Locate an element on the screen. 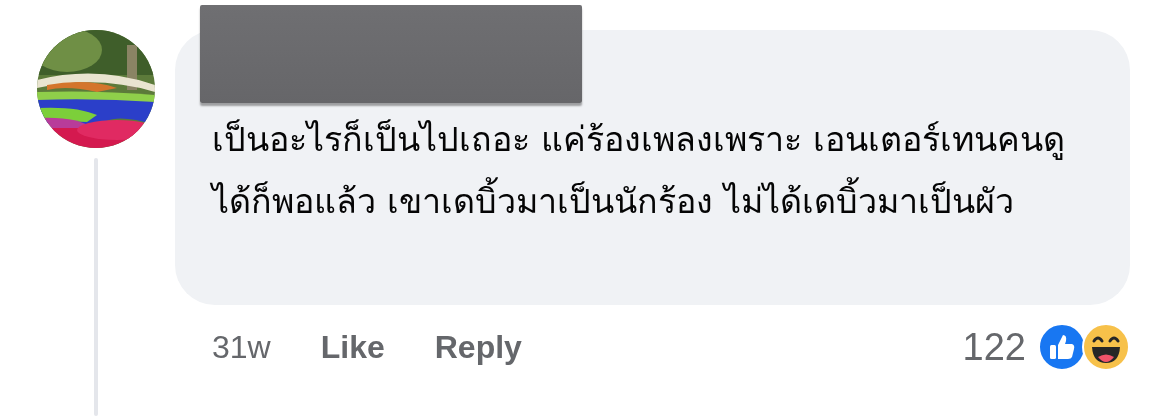  thumbs-up-icon is located at coordinates (1062, 347).